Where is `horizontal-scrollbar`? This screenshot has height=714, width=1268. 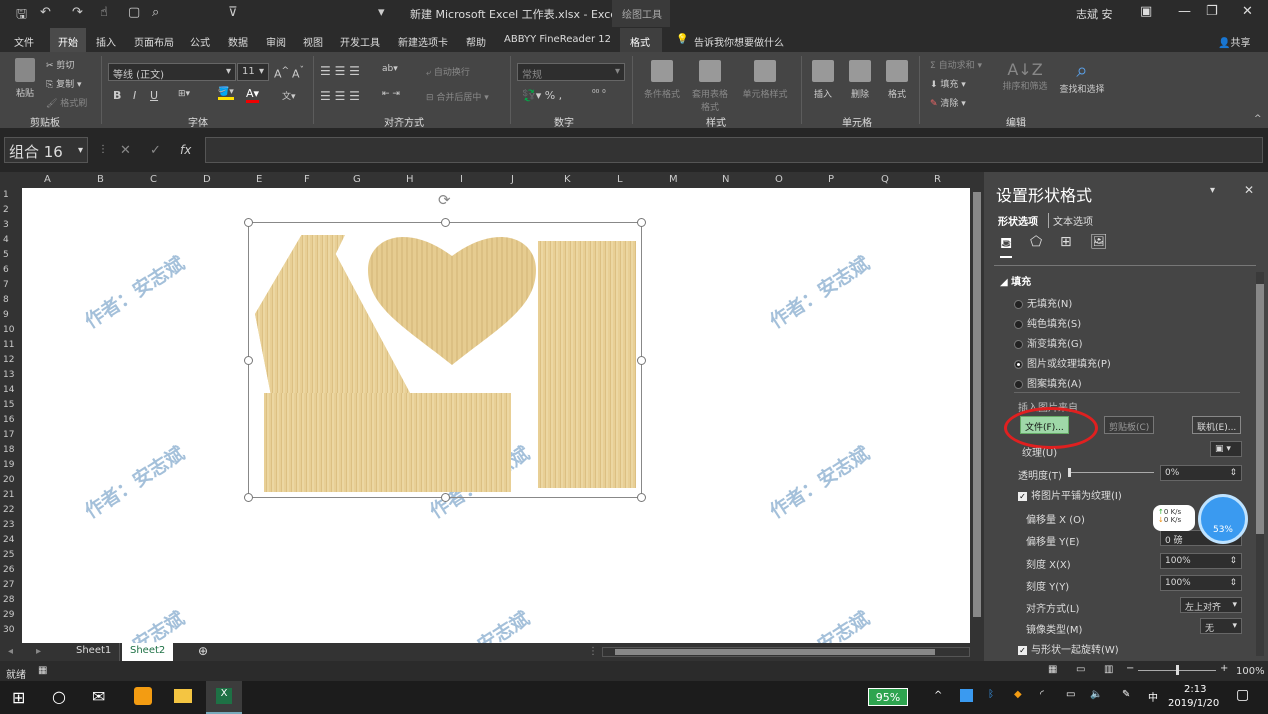
horizontal-scrollbar is located at coordinates (786, 652).